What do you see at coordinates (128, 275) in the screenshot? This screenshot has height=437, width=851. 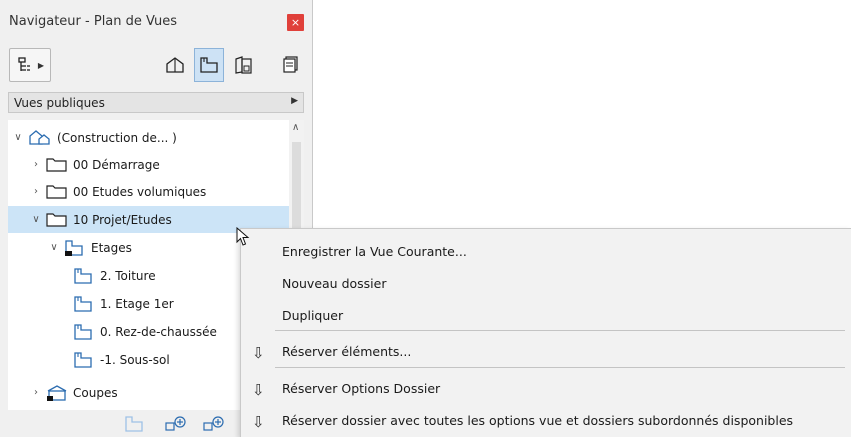 I see `tree-item-label: 2. Toiture` at bounding box center [128, 275].